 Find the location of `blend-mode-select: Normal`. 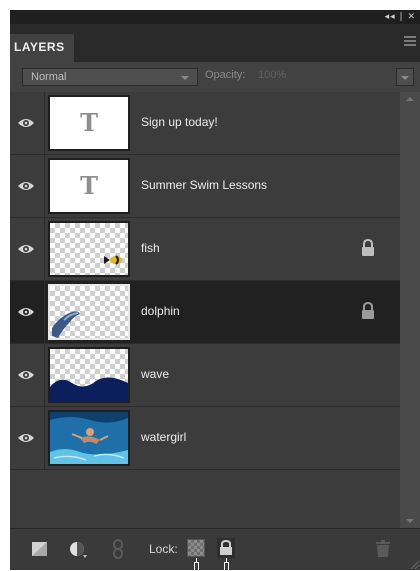

blend-mode-select: Normal is located at coordinates (110, 77).